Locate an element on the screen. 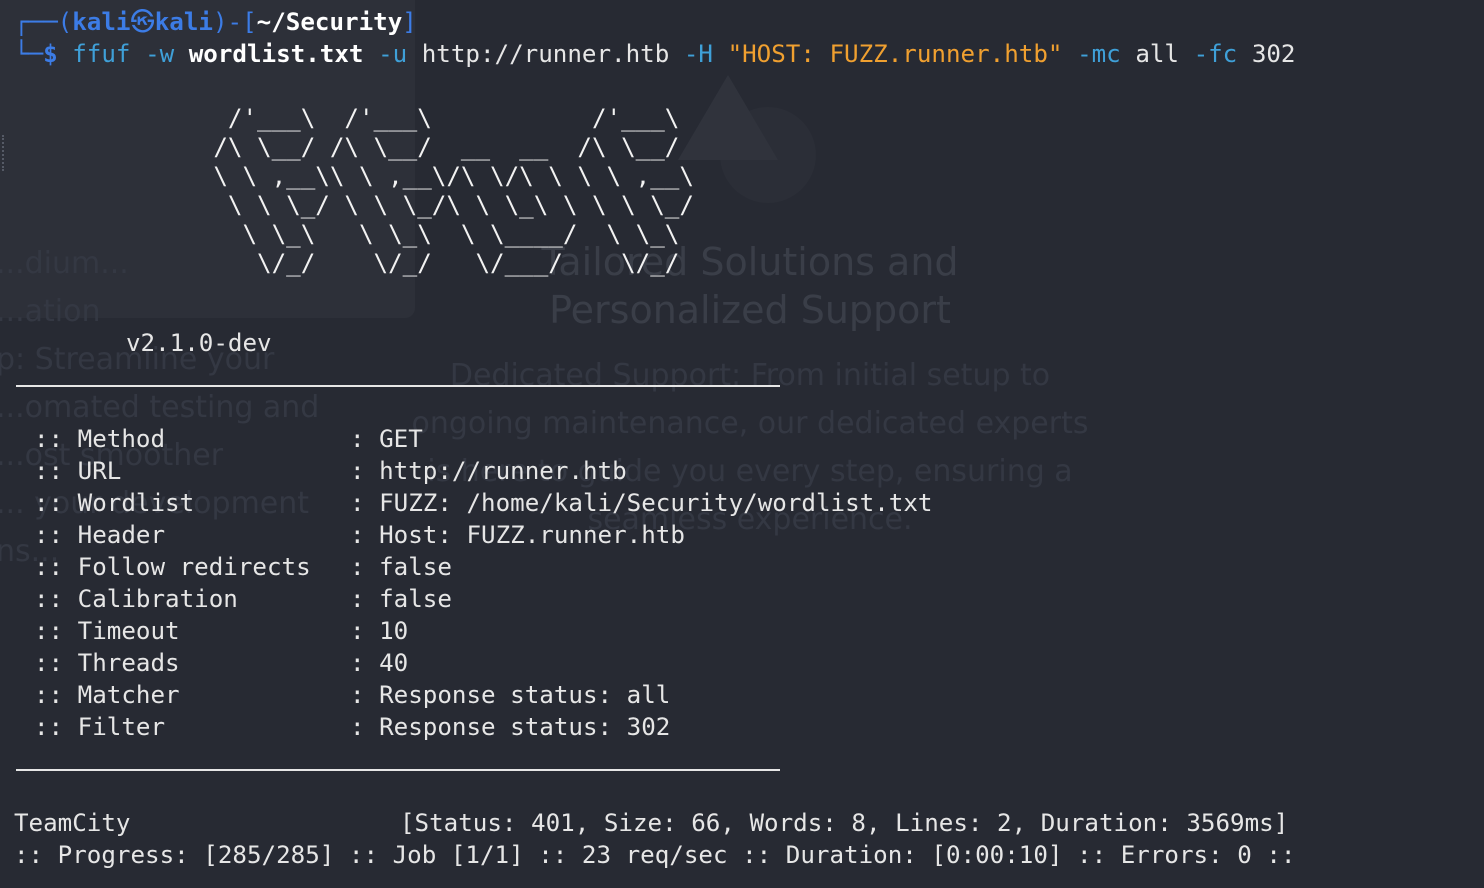 The width and height of the screenshot is (1484, 888). config-row: :: Filter : Response status: 302 is located at coordinates (352, 727).